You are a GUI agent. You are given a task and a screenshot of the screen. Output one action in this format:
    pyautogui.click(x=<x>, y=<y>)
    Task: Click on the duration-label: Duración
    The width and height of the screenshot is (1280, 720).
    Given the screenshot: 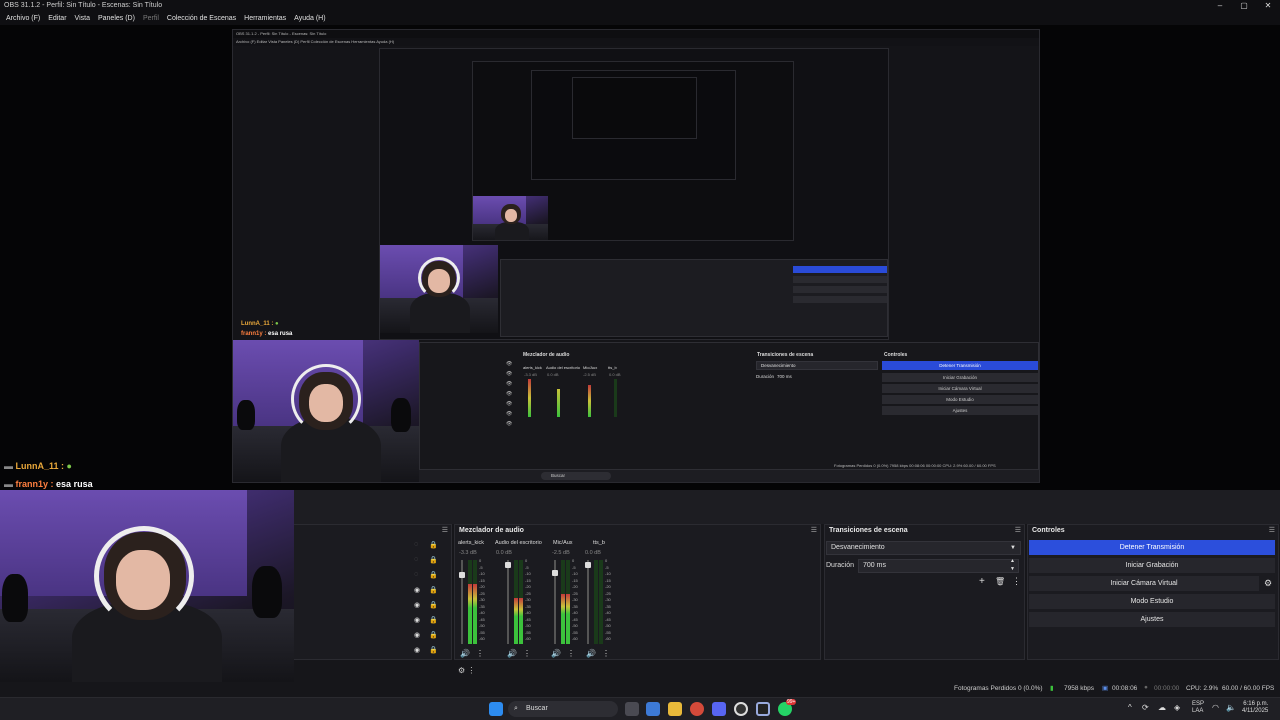 What is the action you would take?
    pyautogui.click(x=840, y=565)
    